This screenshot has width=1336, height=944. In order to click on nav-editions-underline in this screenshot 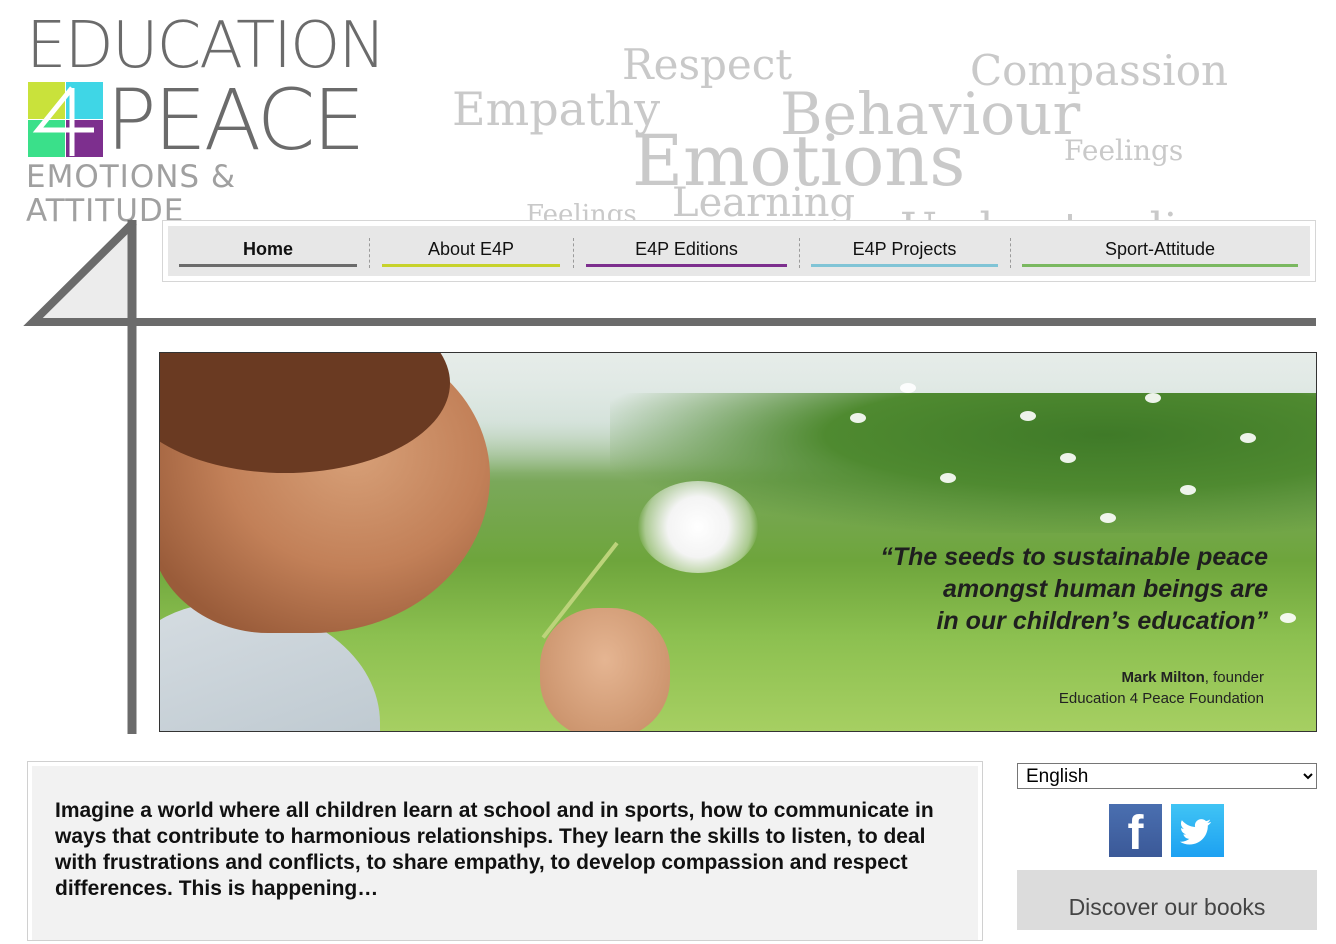, I will do `click(686, 265)`.